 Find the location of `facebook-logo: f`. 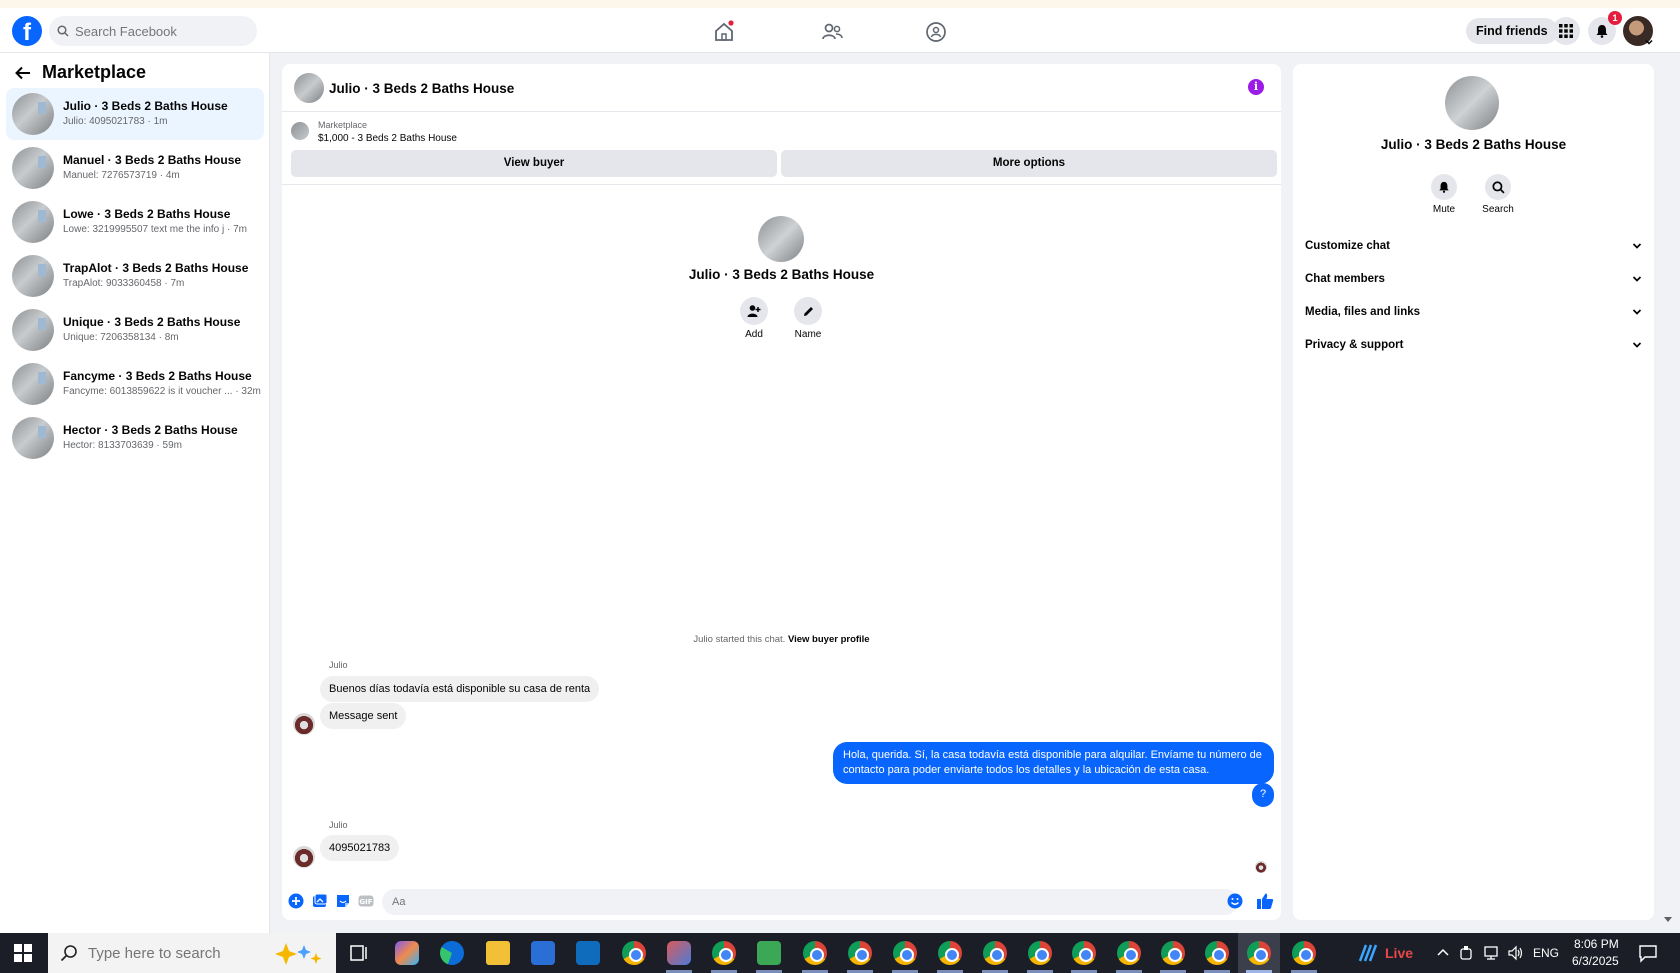

facebook-logo: f is located at coordinates (27, 31).